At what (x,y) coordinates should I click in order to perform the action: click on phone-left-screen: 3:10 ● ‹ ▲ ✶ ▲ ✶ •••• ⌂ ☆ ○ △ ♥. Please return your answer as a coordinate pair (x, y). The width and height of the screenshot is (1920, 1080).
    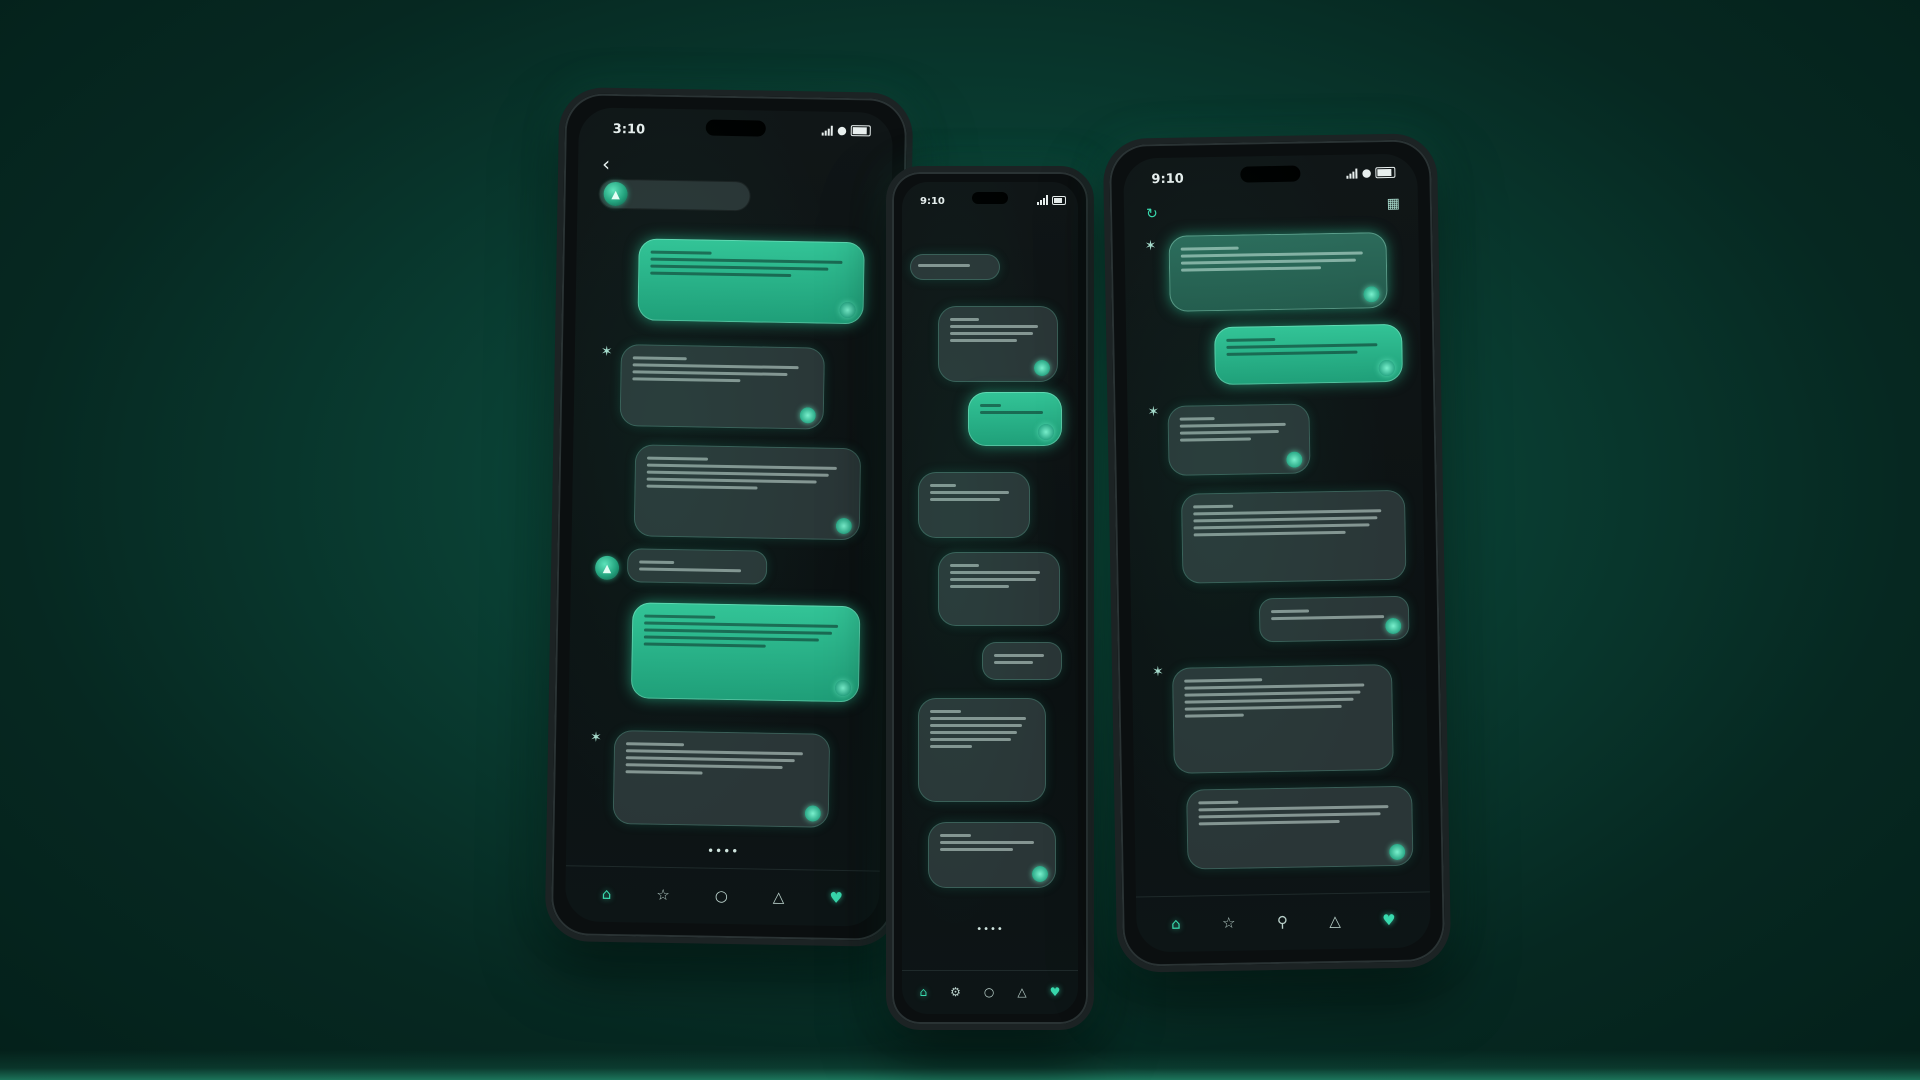
    Looking at the image, I should click on (729, 517).